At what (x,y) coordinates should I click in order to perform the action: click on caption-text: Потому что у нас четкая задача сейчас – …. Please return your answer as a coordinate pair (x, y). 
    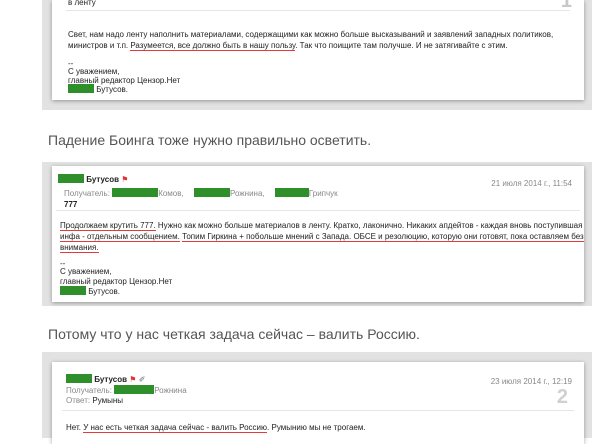
    Looking at the image, I should click on (234, 334).